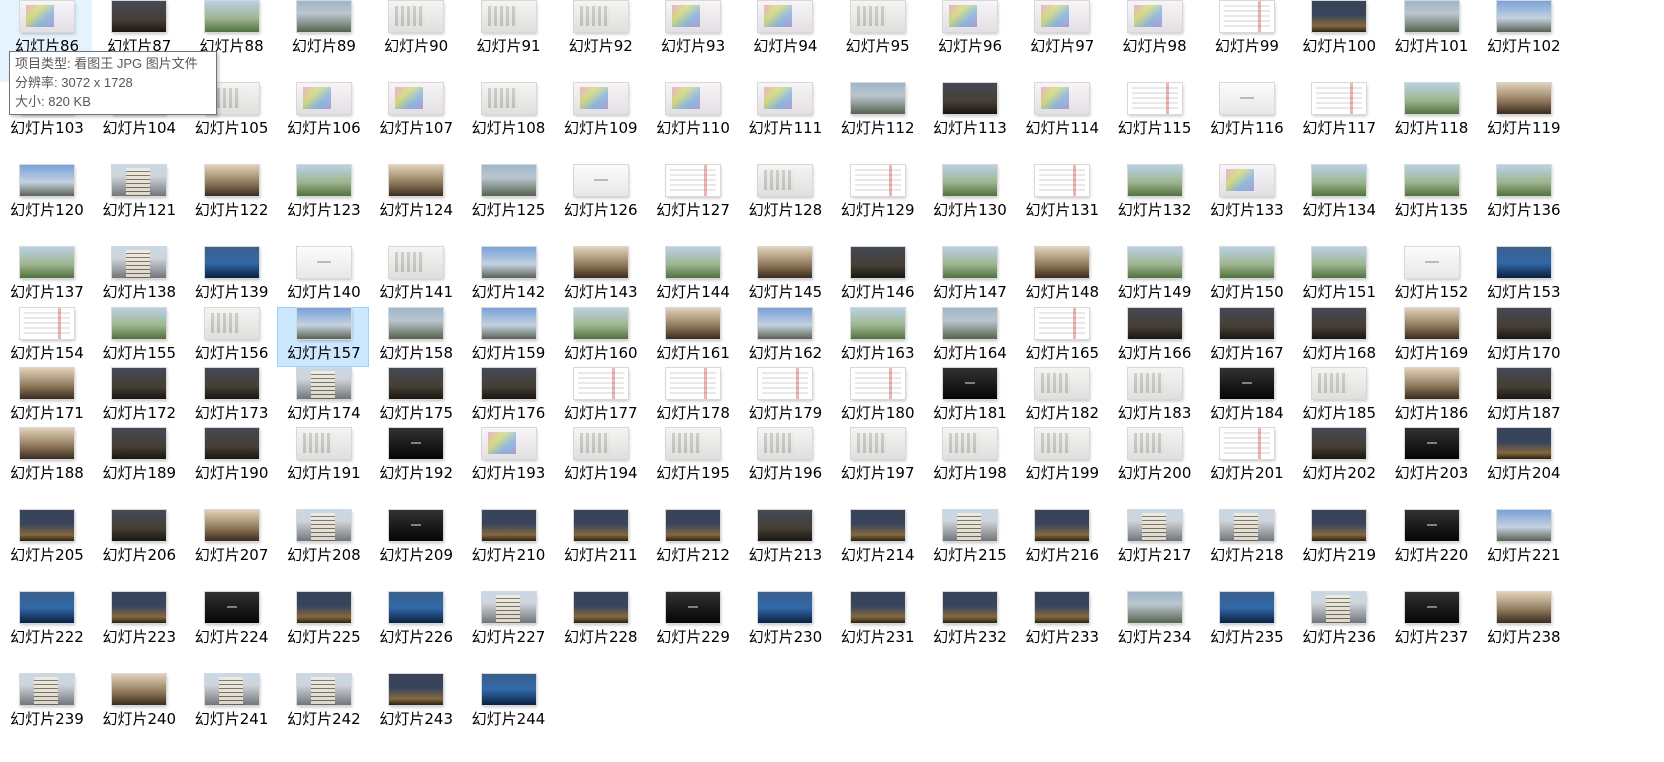 Image resolution: width=1664 pixels, height=762 pixels. What do you see at coordinates (1523, 550) in the screenshot?
I see `file-item: 幻灯片221` at bounding box center [1523, 550].